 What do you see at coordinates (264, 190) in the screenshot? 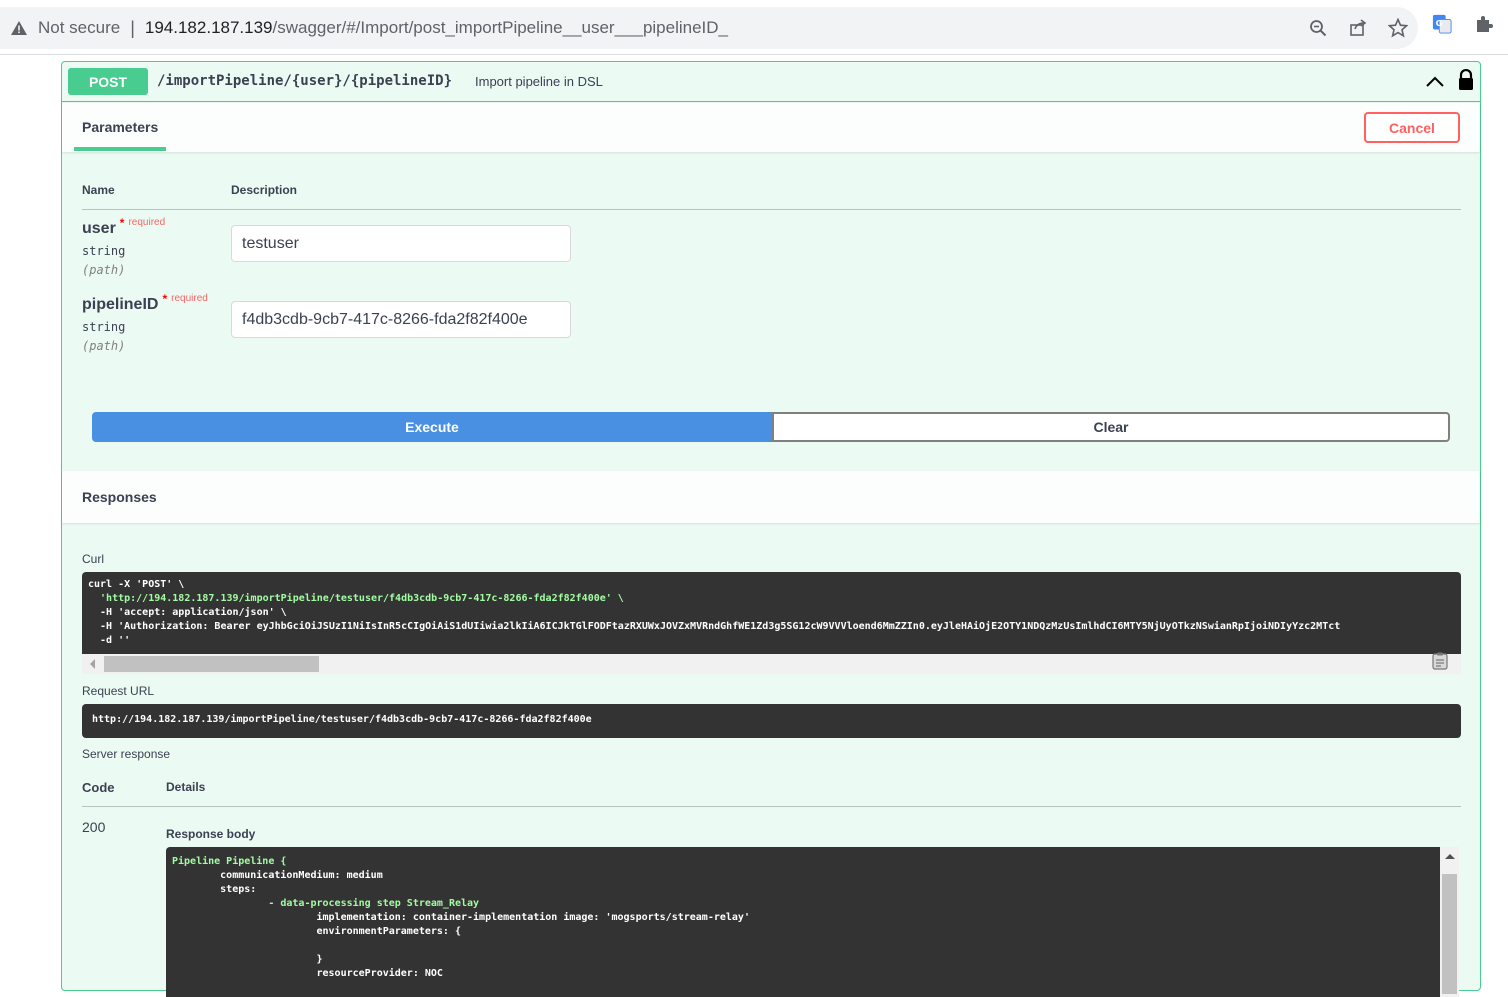
I see `column-header-description: Description` at bounding box center [264, 190].